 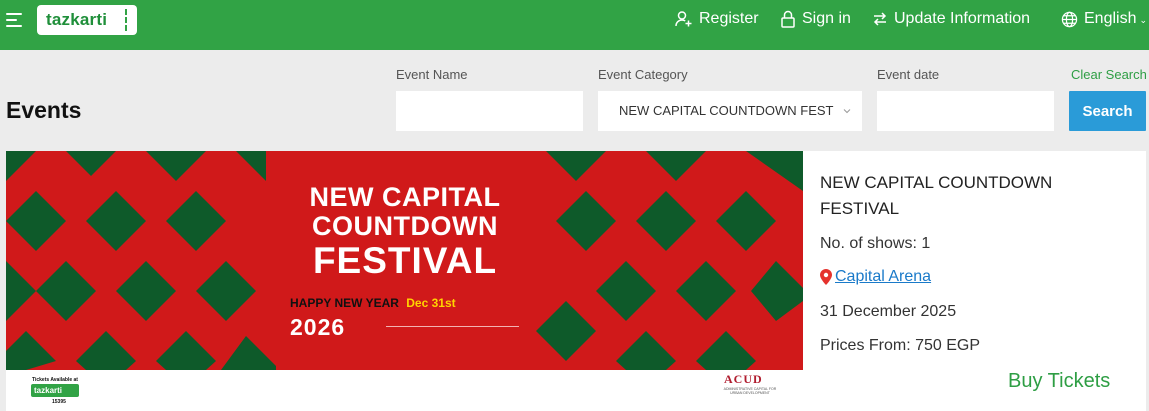 I want to click on update-information-label: Update Information, so click(x=962, y=18).